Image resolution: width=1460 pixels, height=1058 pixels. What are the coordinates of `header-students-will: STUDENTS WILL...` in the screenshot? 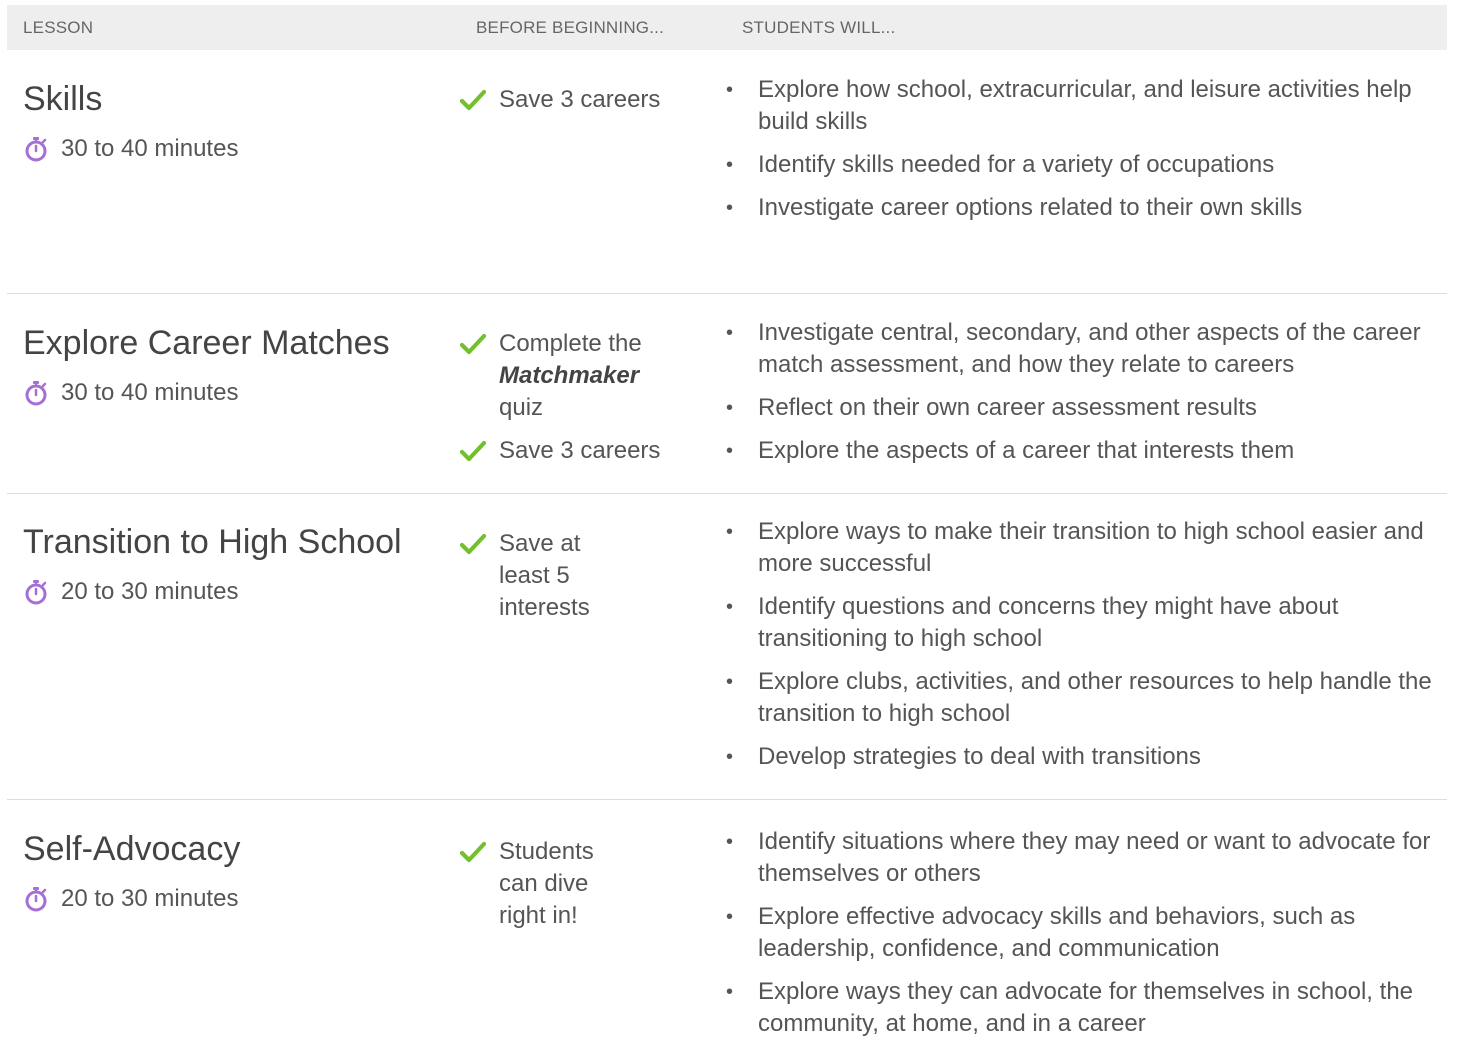 It's located at (819, 27).